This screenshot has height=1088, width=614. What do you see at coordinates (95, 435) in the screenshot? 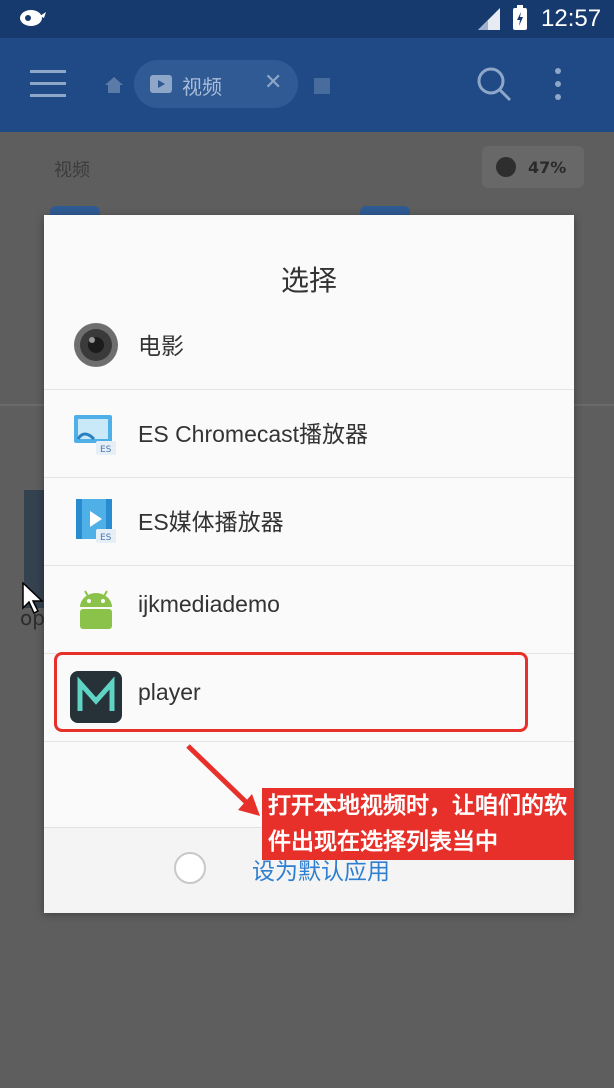
I see `cast-screen-icon: ES` at bounding box center [95, 435].